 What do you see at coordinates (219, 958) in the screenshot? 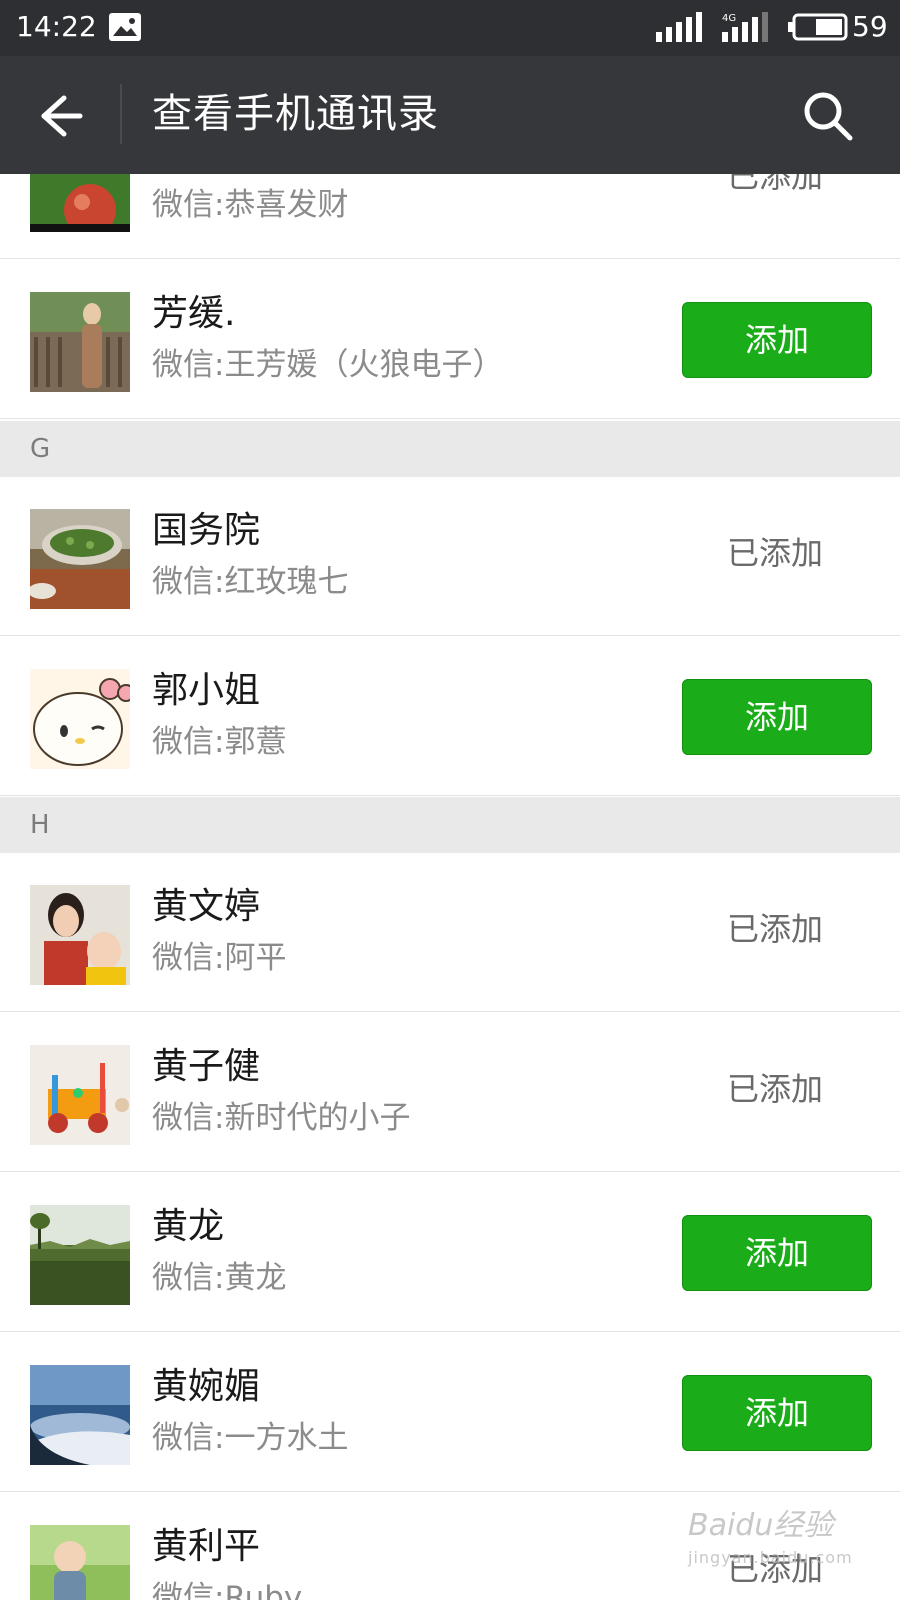
I see `contact-wechat-id: 微信:阿平` at bounding box center [219, 958].